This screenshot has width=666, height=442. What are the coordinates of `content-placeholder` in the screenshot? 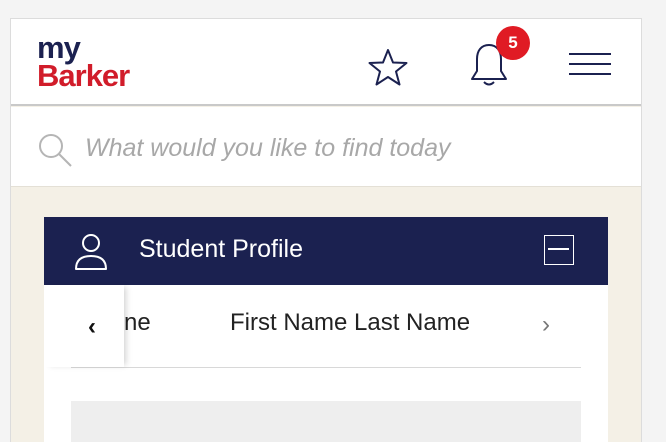 It's located at (326, 421).